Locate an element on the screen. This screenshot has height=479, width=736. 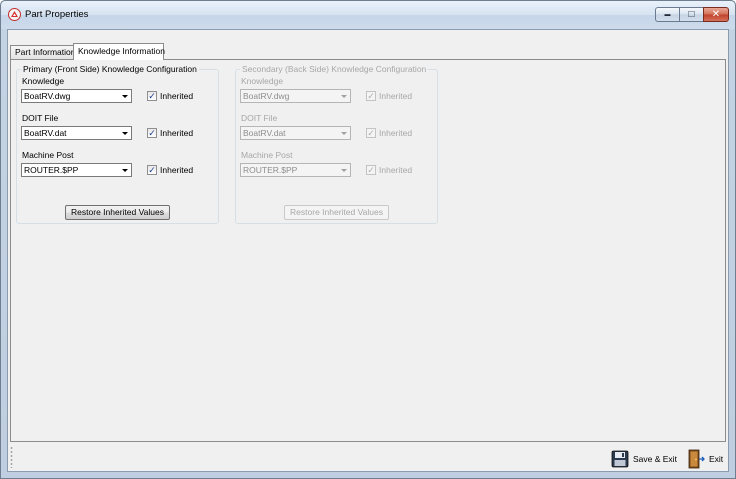
minimize-icon: ▬ is located at coordinates (667, 14).